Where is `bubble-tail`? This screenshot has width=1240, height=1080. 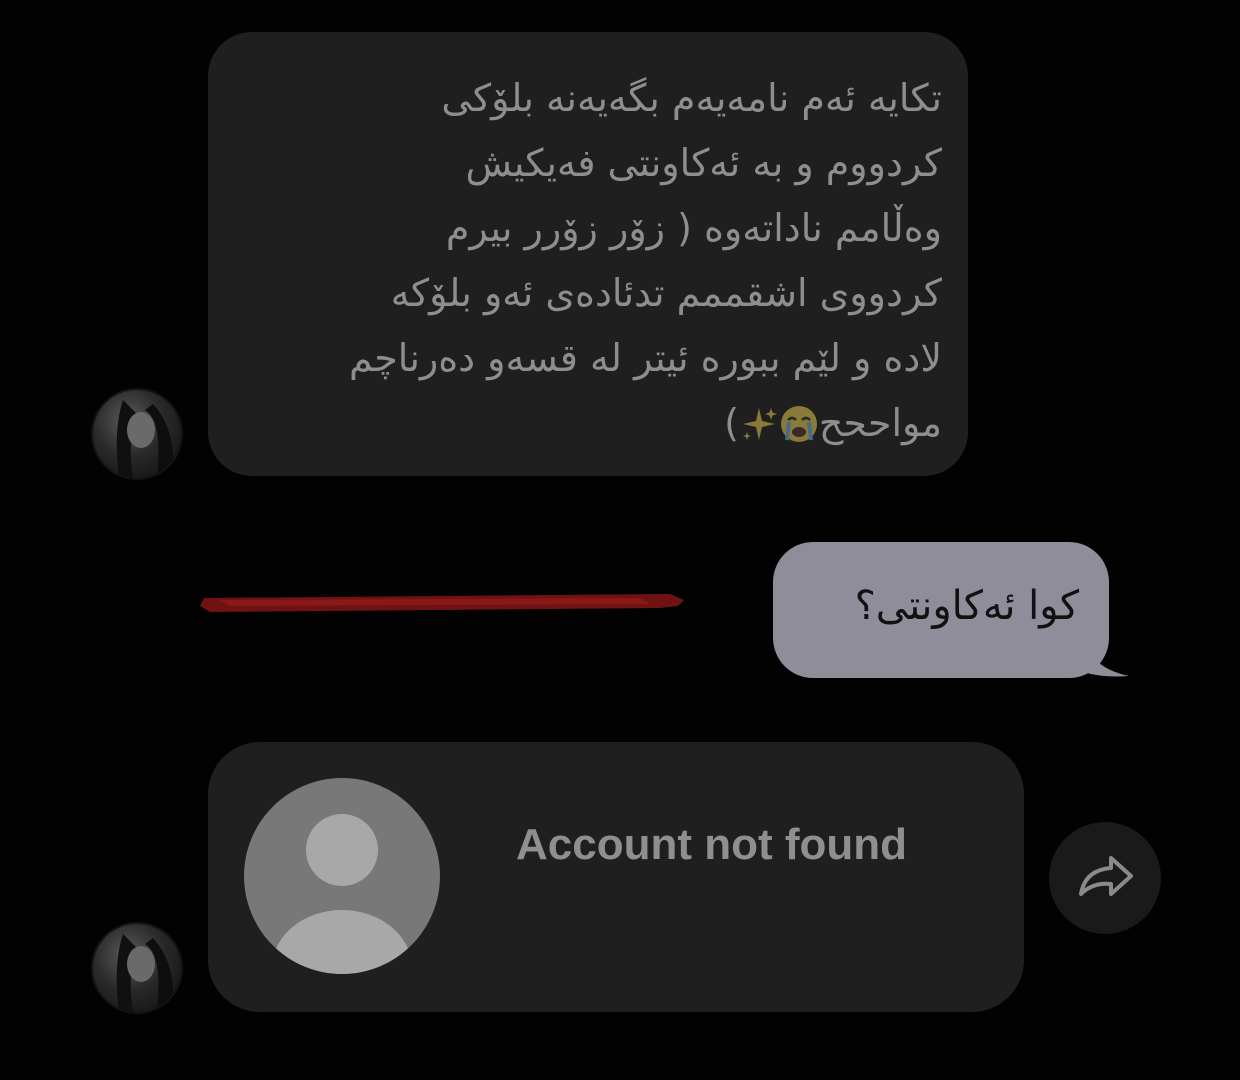 bubble-tail is located at coordinates (1106, 658).